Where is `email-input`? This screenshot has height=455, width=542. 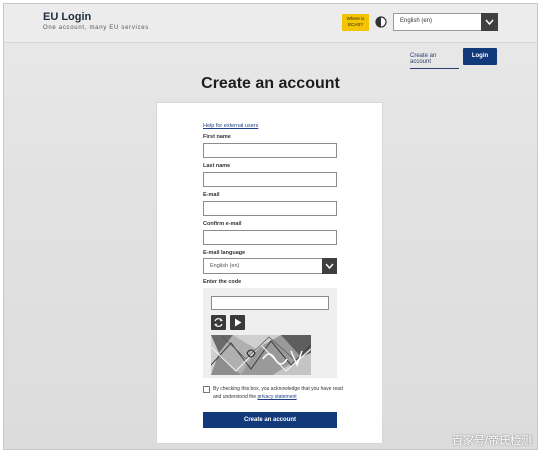 email-input is located at coordinates (270, 208).